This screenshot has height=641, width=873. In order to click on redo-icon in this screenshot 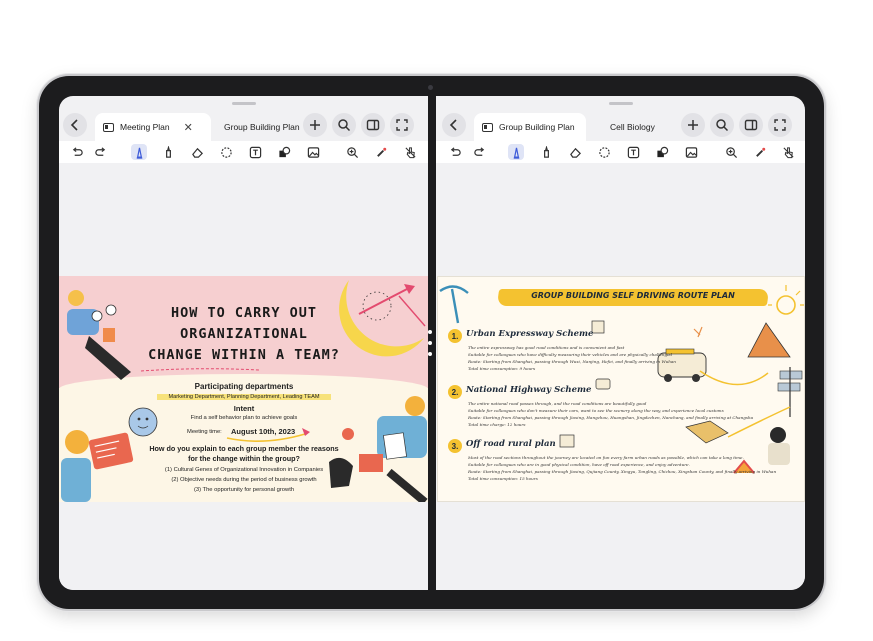, I will do `click(478, 151)`.